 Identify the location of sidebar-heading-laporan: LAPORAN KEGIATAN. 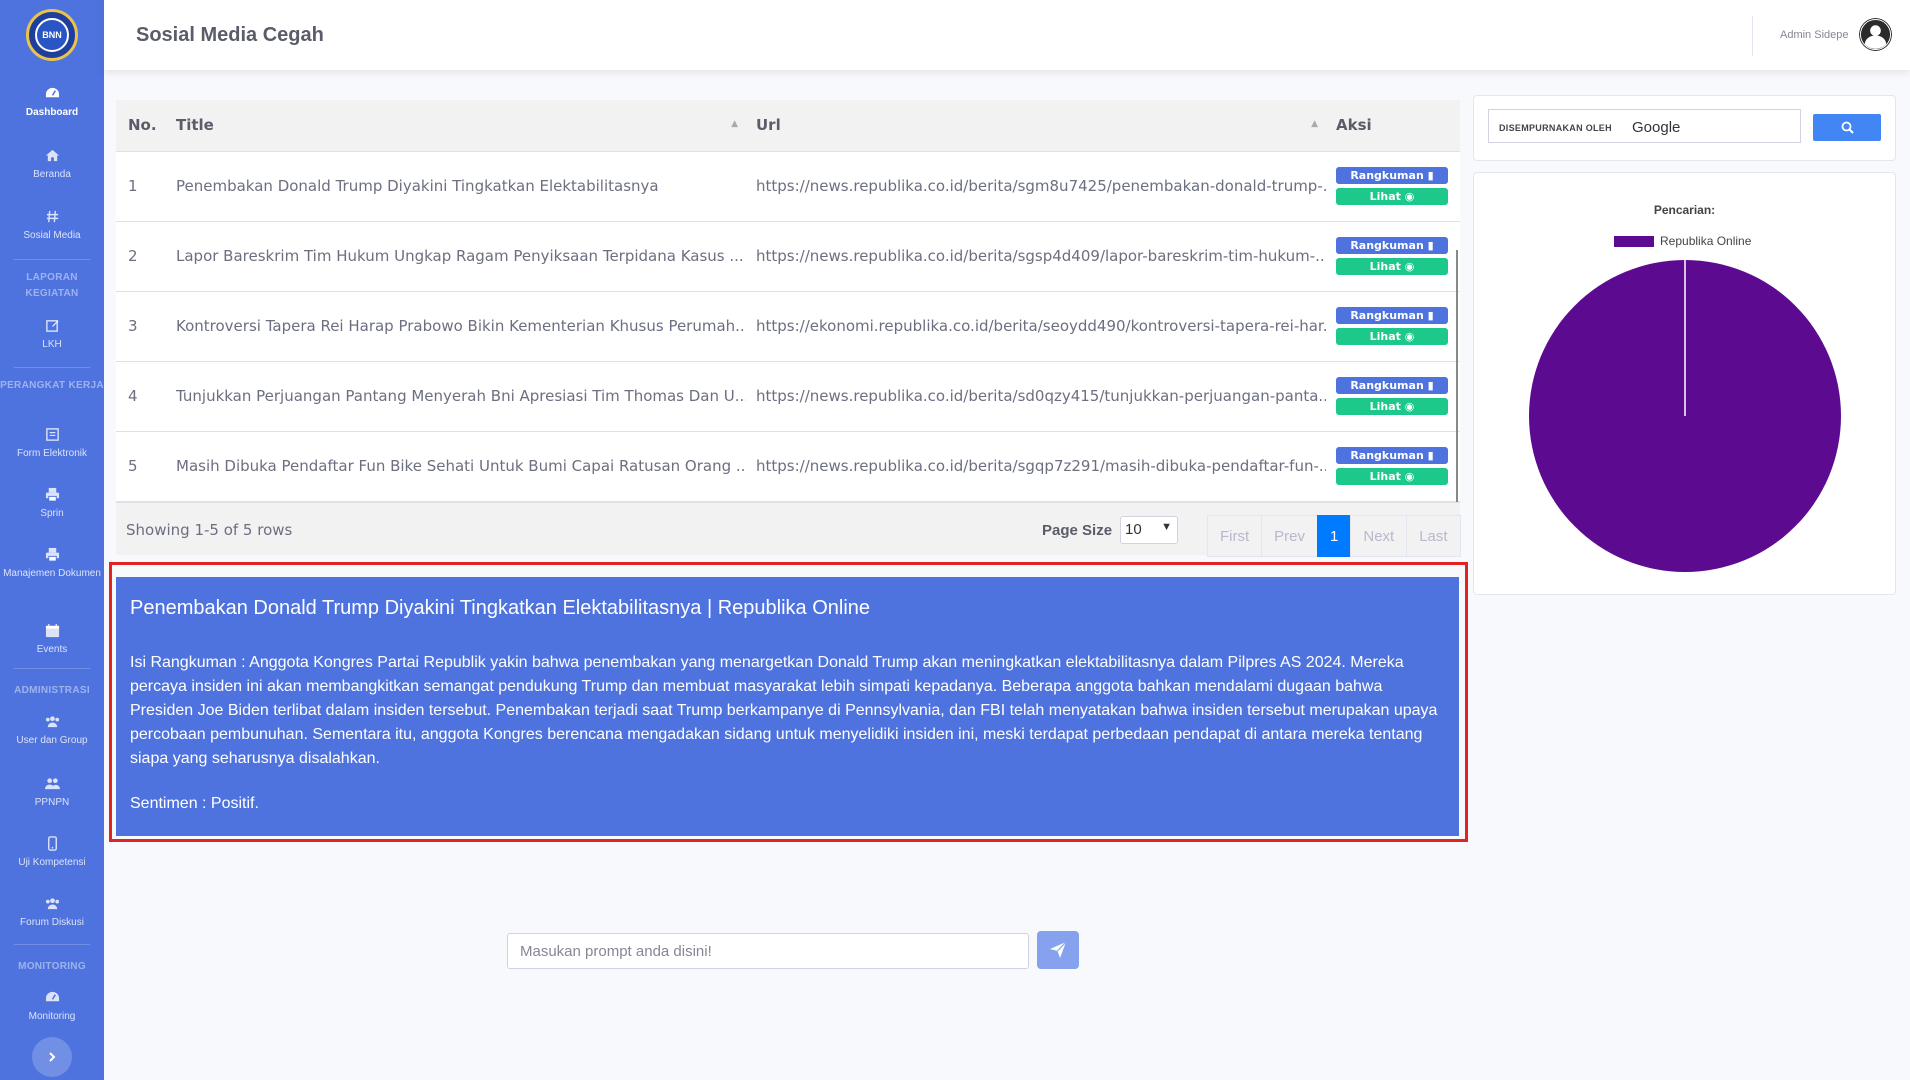
(52, 285).